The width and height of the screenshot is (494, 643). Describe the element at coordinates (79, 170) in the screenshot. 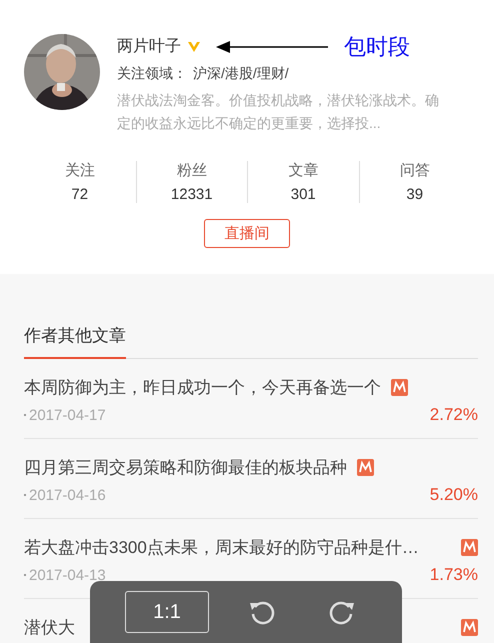

I see `stat-label: 关注` at that location.